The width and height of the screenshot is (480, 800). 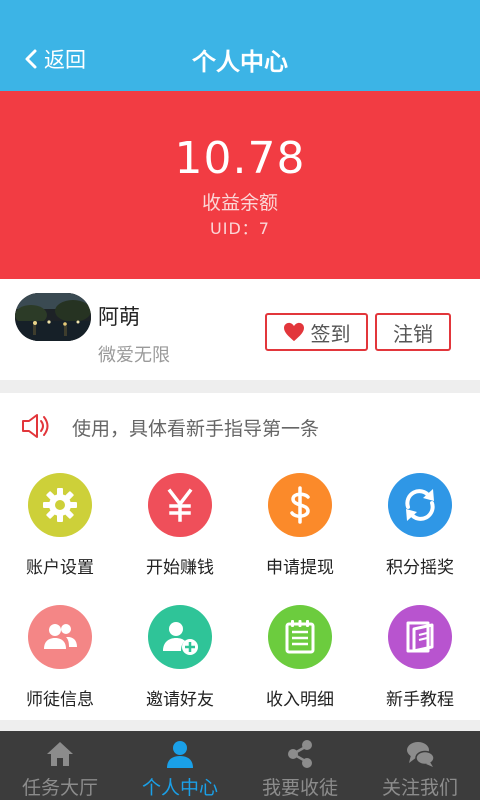 I want to click on tab-follow-us: 关注我们, so click(x=420, y=765).